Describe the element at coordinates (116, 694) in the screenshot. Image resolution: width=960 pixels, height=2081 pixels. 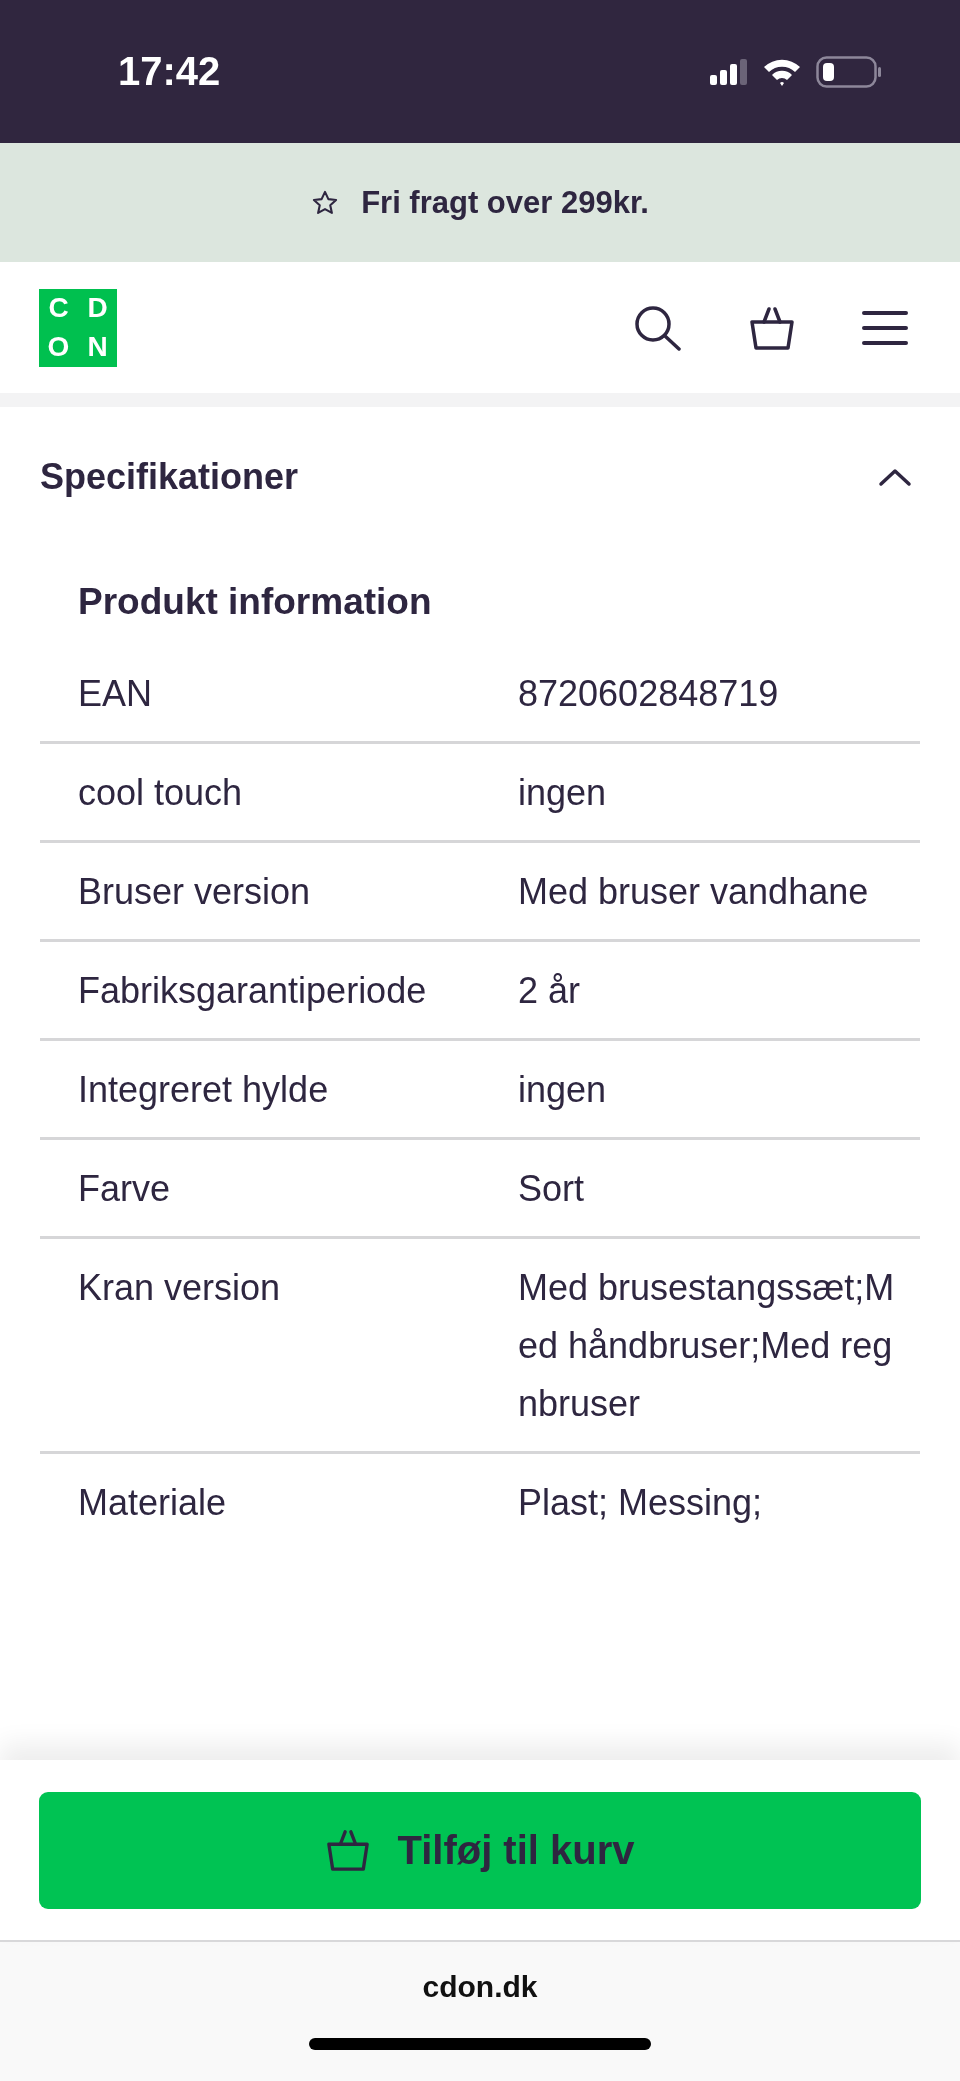
I see `table-cell-text: EAN` at that location.